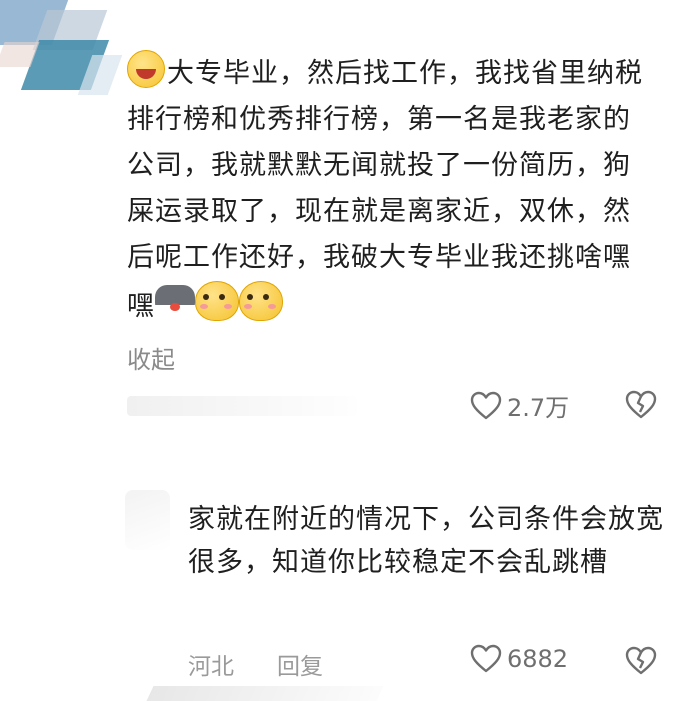  I want to click on reply-like-button: 6882, so click(519, 659).